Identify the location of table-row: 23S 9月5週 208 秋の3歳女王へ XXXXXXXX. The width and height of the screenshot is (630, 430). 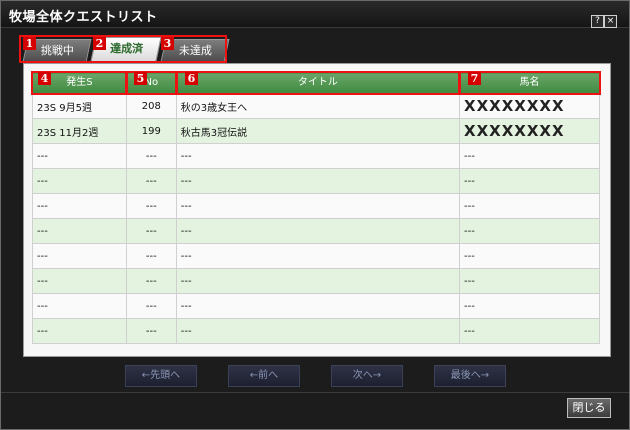
(316, 106).